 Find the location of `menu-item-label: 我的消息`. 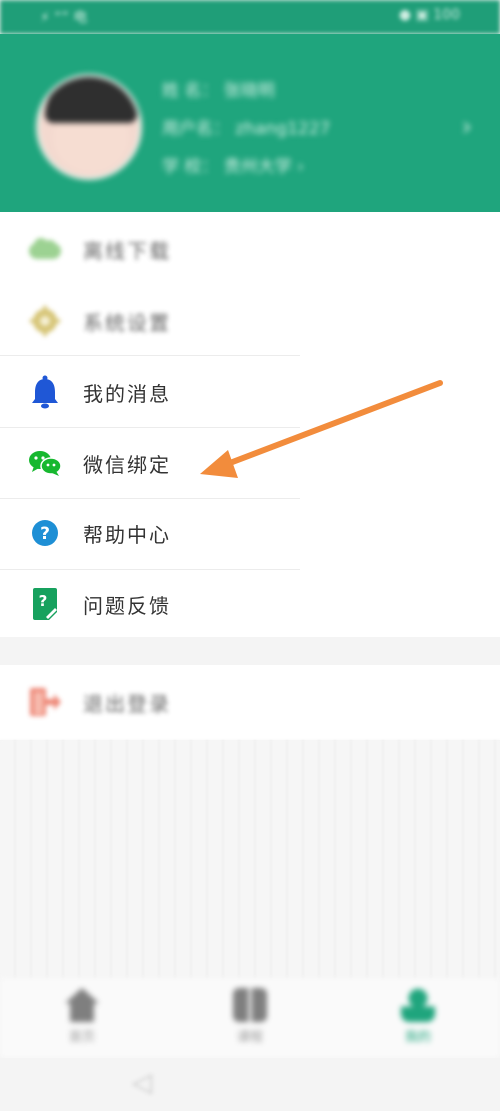

menu-item-label: 我的消息 is located at coordinates (127, 393).